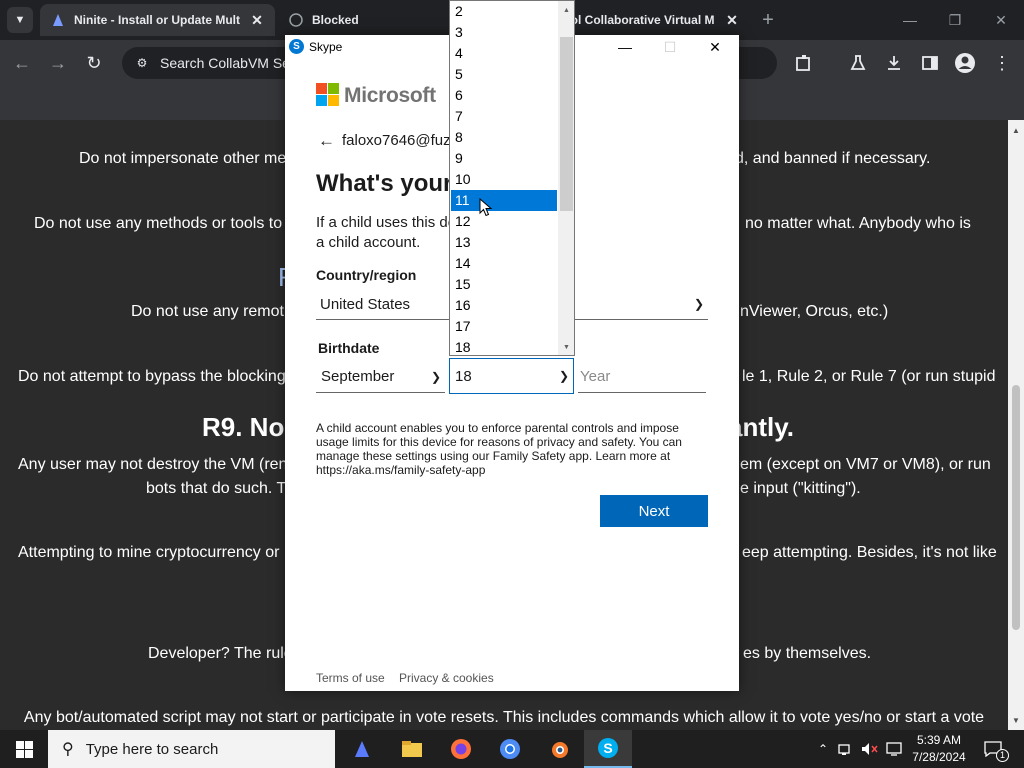 Image resolution: width=1024 pixels, height=768 pixels. I want to click on dropdown-option: 3, so click(504, 32).